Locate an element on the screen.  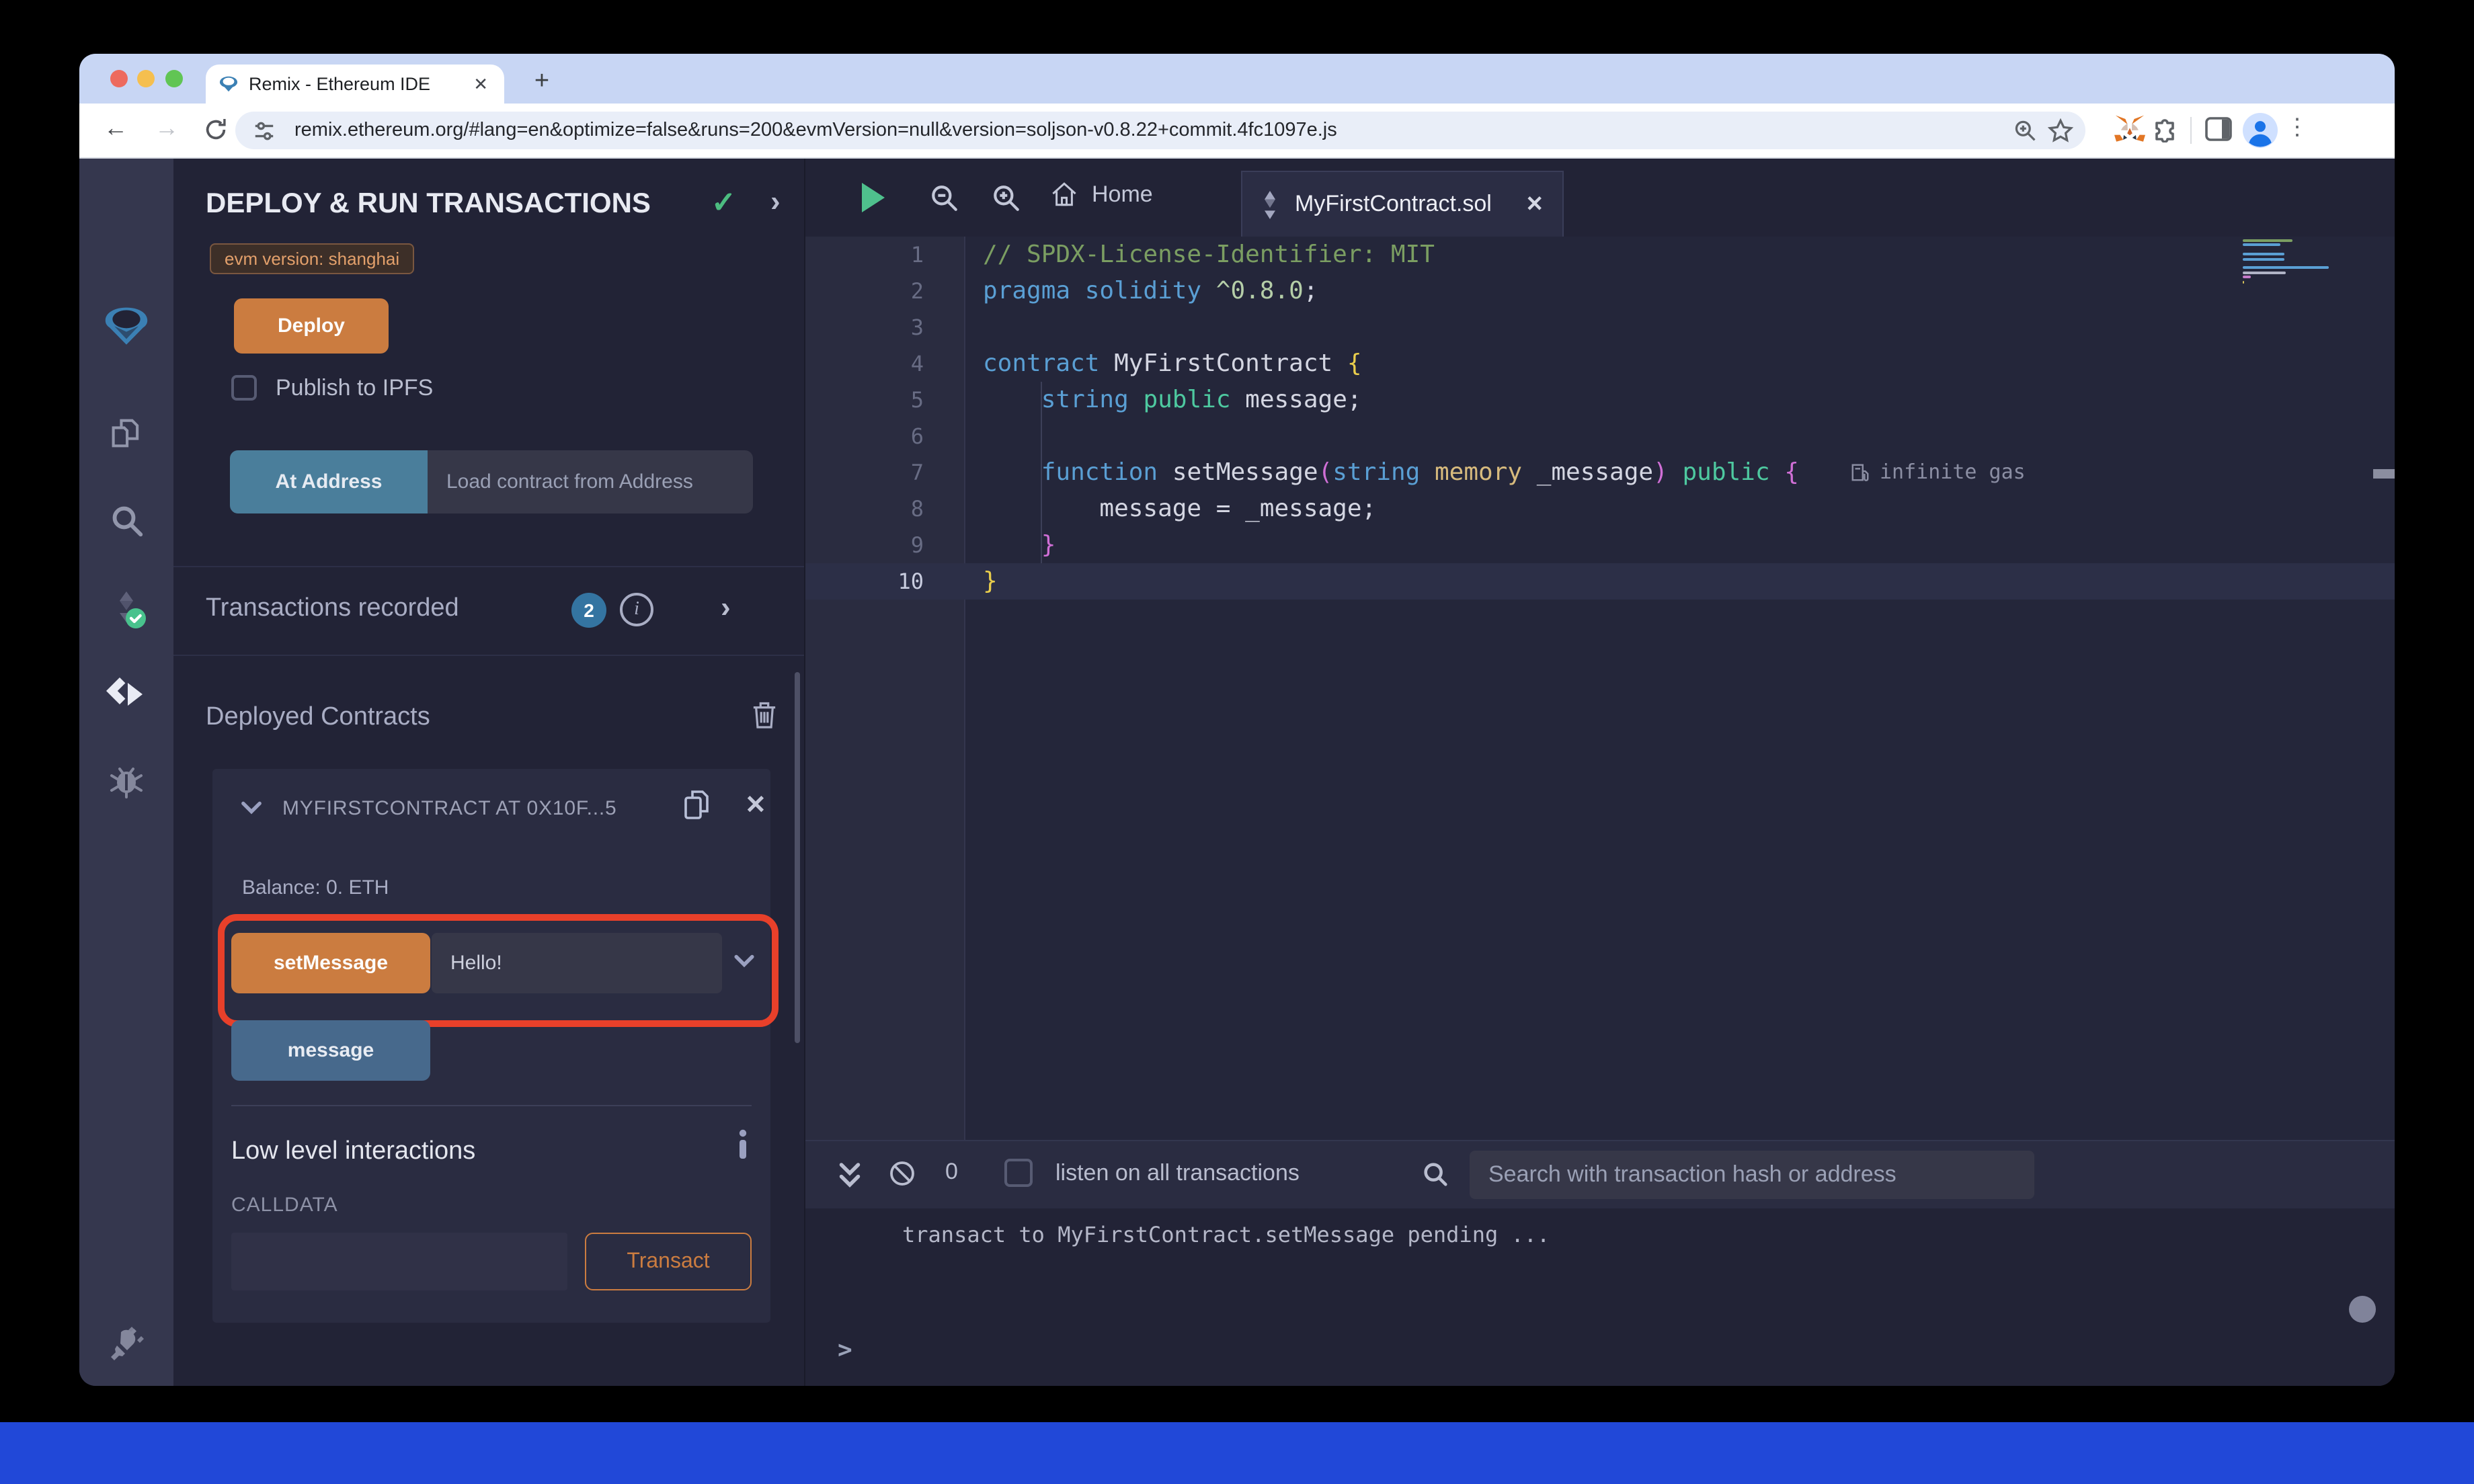
line-number: 1 is located at coordinates (917, 254).